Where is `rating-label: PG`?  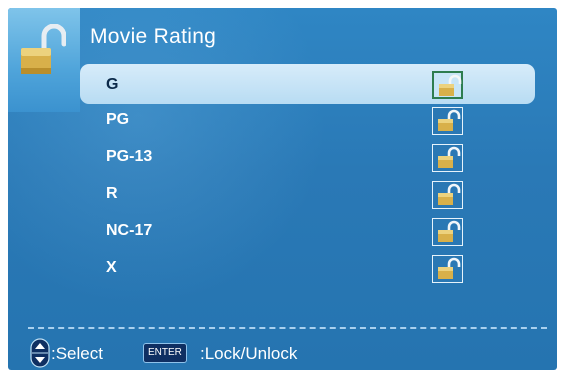 rating-label: PG is located at coordinates (118, 119).